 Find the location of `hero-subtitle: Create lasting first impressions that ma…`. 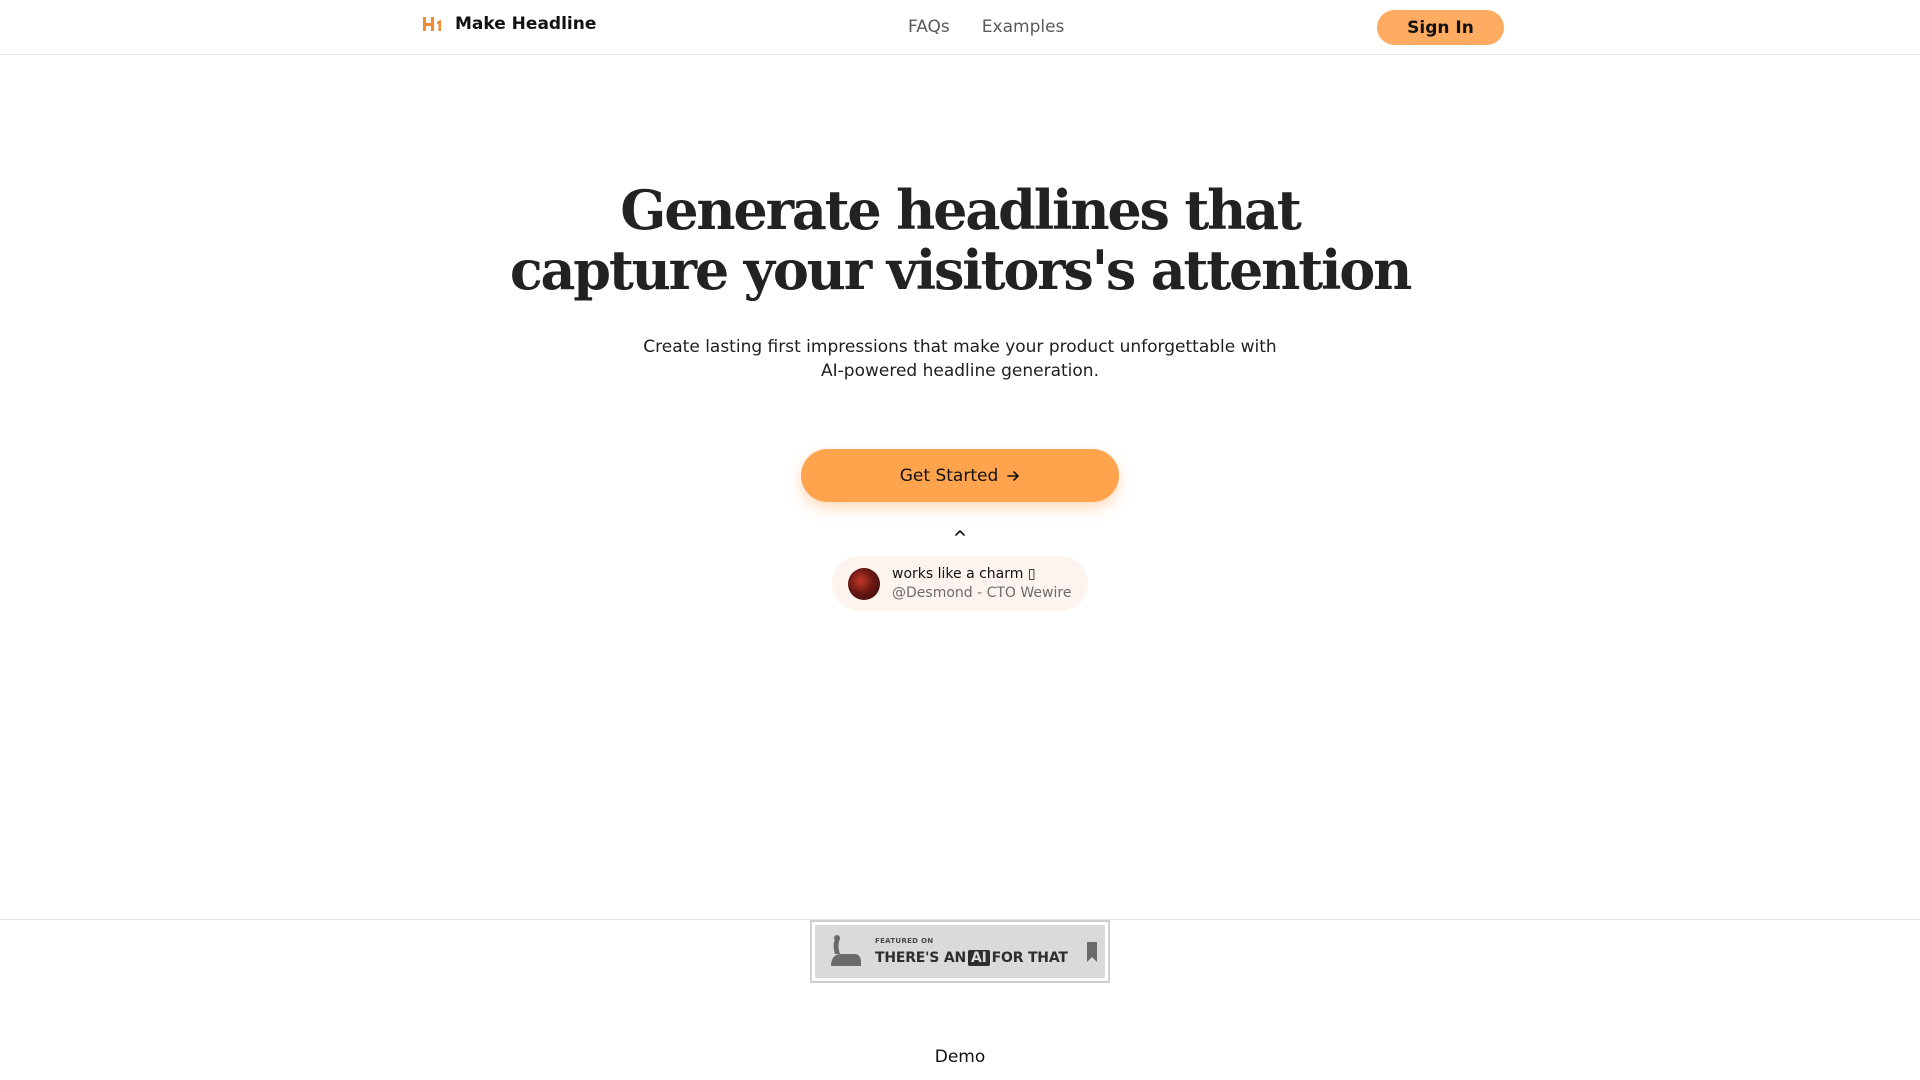

hero-subtitle: Create lasting first impressions that ma… is located at coordinates (960, 359).